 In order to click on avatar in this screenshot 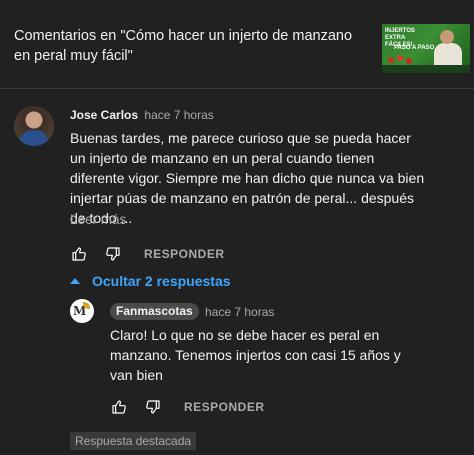, I will do `click(34, 126)`.